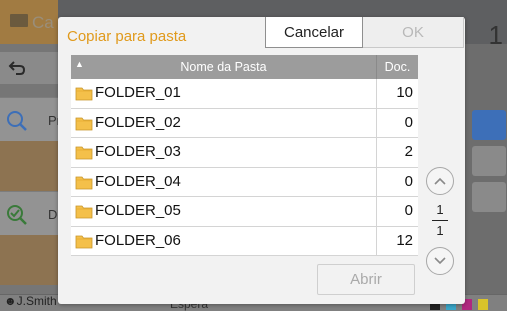  What do you see at coordinates (17, 121) in the screenshot?
I see `search-icon` at bounding box center [17, 121].